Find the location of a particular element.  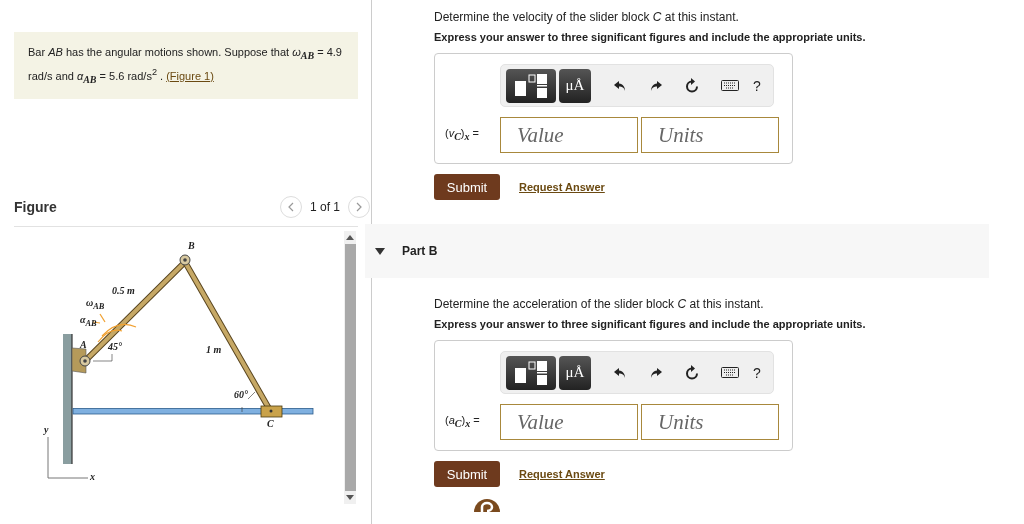

figure-label: 1 m is located at coordinates (214, 350).